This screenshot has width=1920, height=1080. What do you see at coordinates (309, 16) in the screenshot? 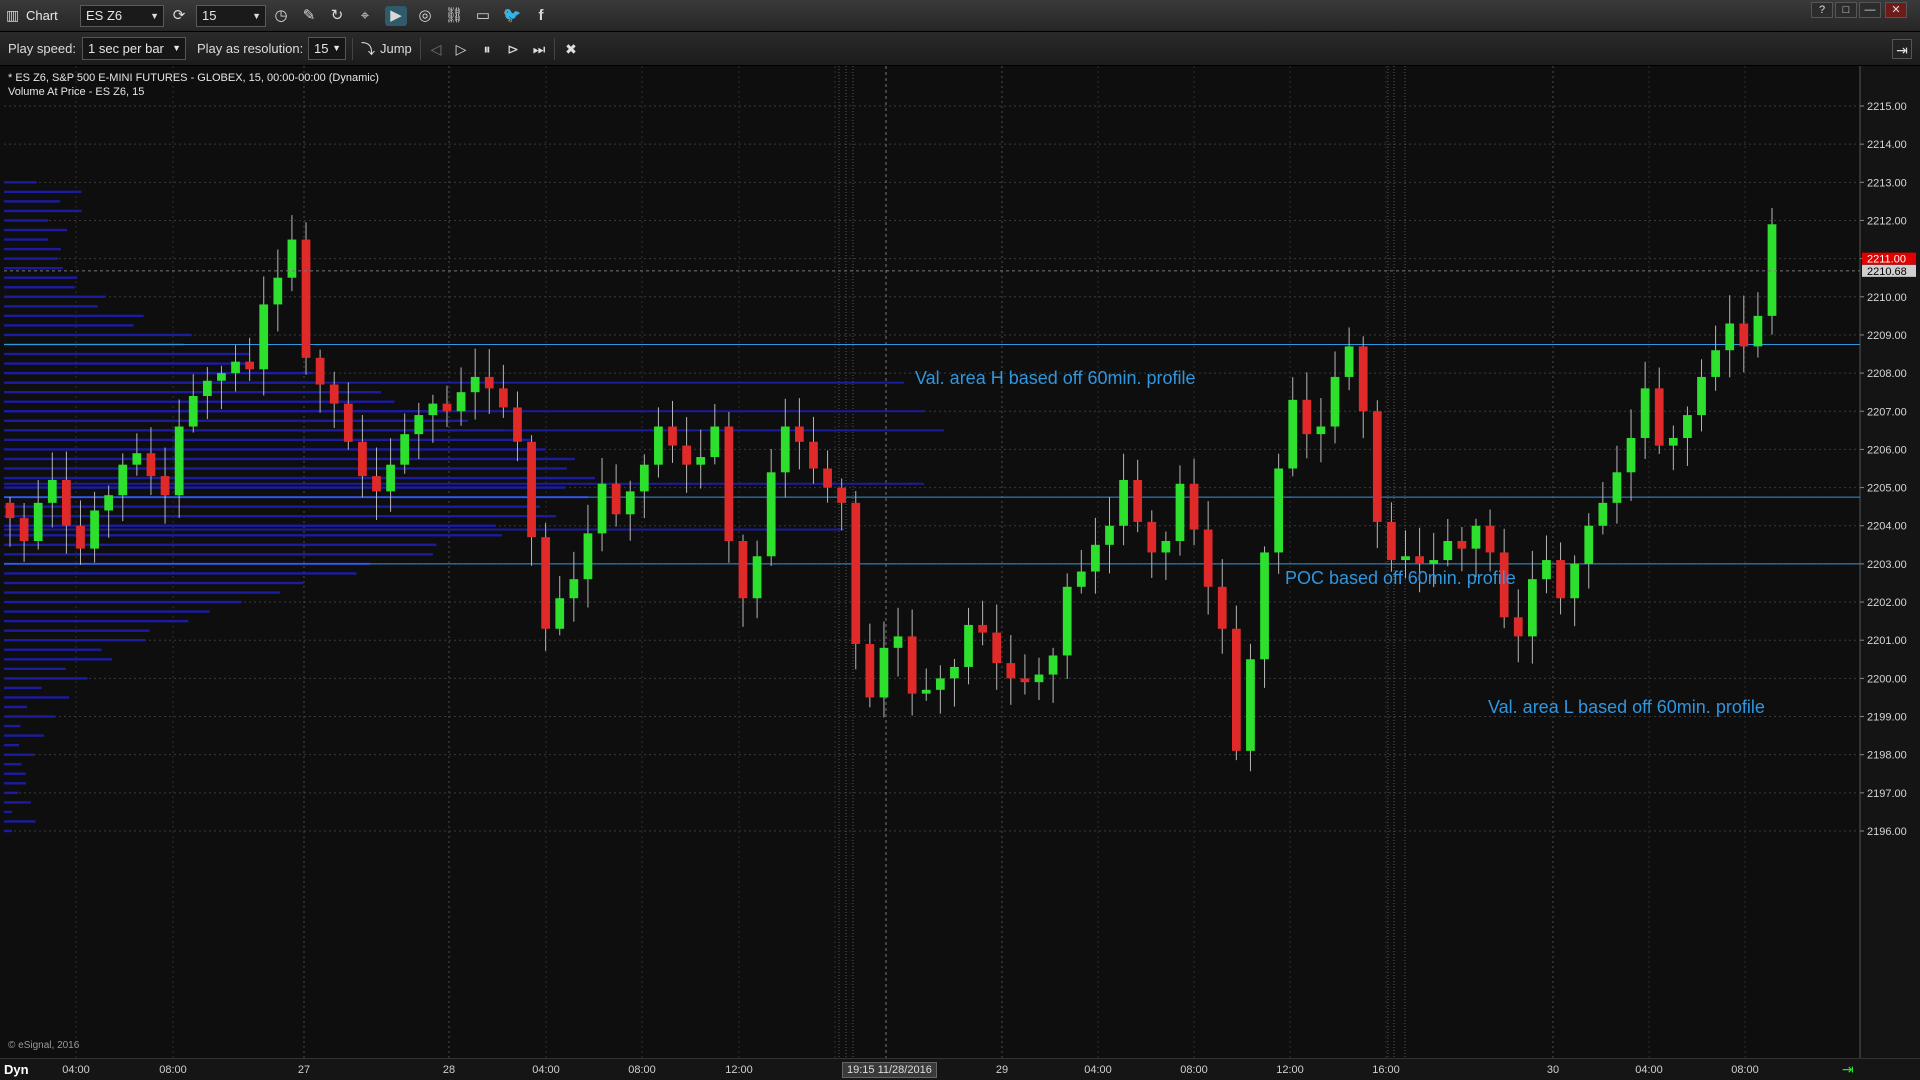
I see `pencil-icon: ✎` at bounding box center [309, 16].